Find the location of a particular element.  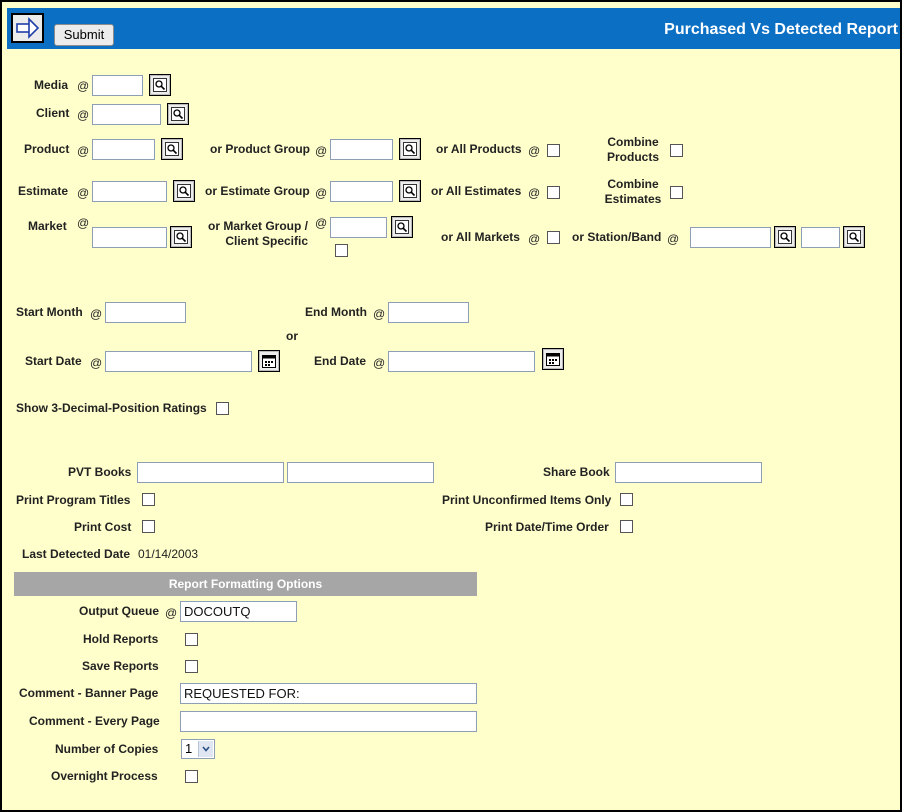

start-date-at: @ is located at coordinates (96, 363).